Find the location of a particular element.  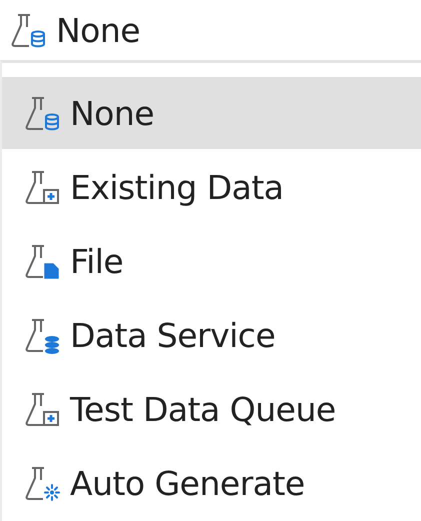

dropdown-option: None is located at coordinates (211, 113).